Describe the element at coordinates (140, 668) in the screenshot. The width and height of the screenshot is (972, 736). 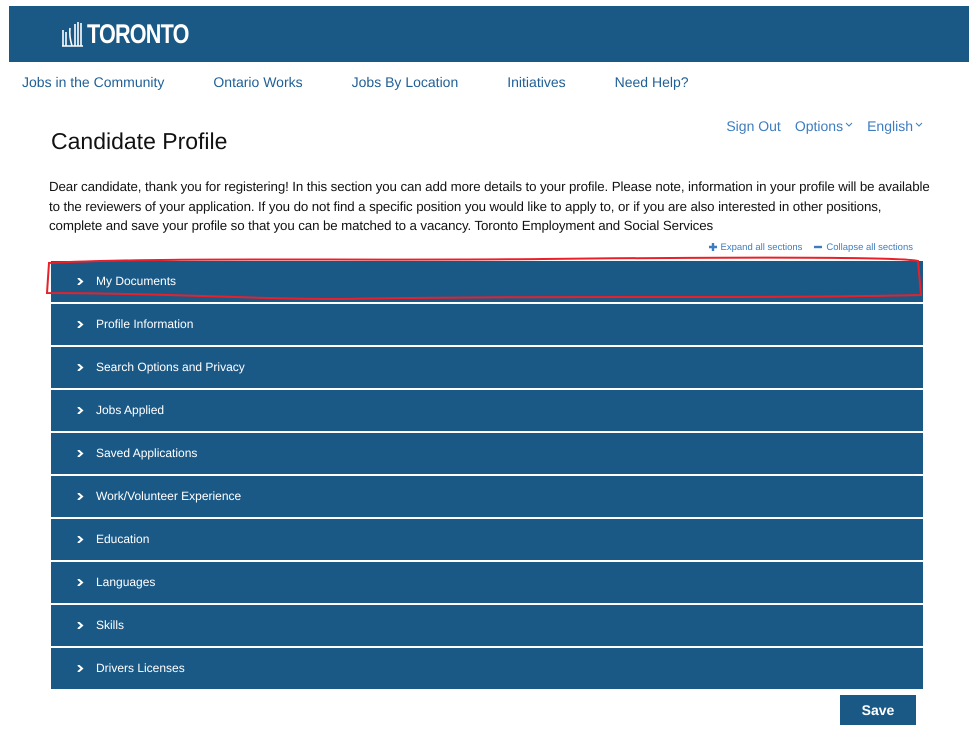
I see `section-label: Drivers Licenses` at that location.